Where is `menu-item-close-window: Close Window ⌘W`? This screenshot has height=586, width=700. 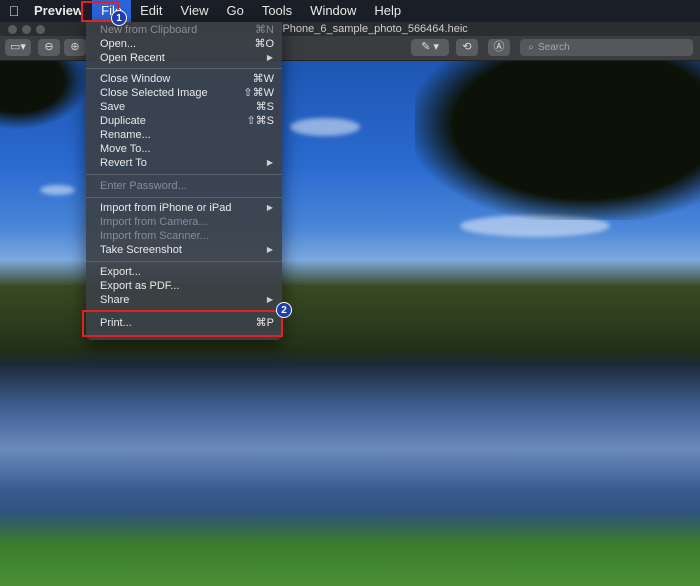 menu-item-close-window: Close Window ⌘W is located at coordinates (184, 79).